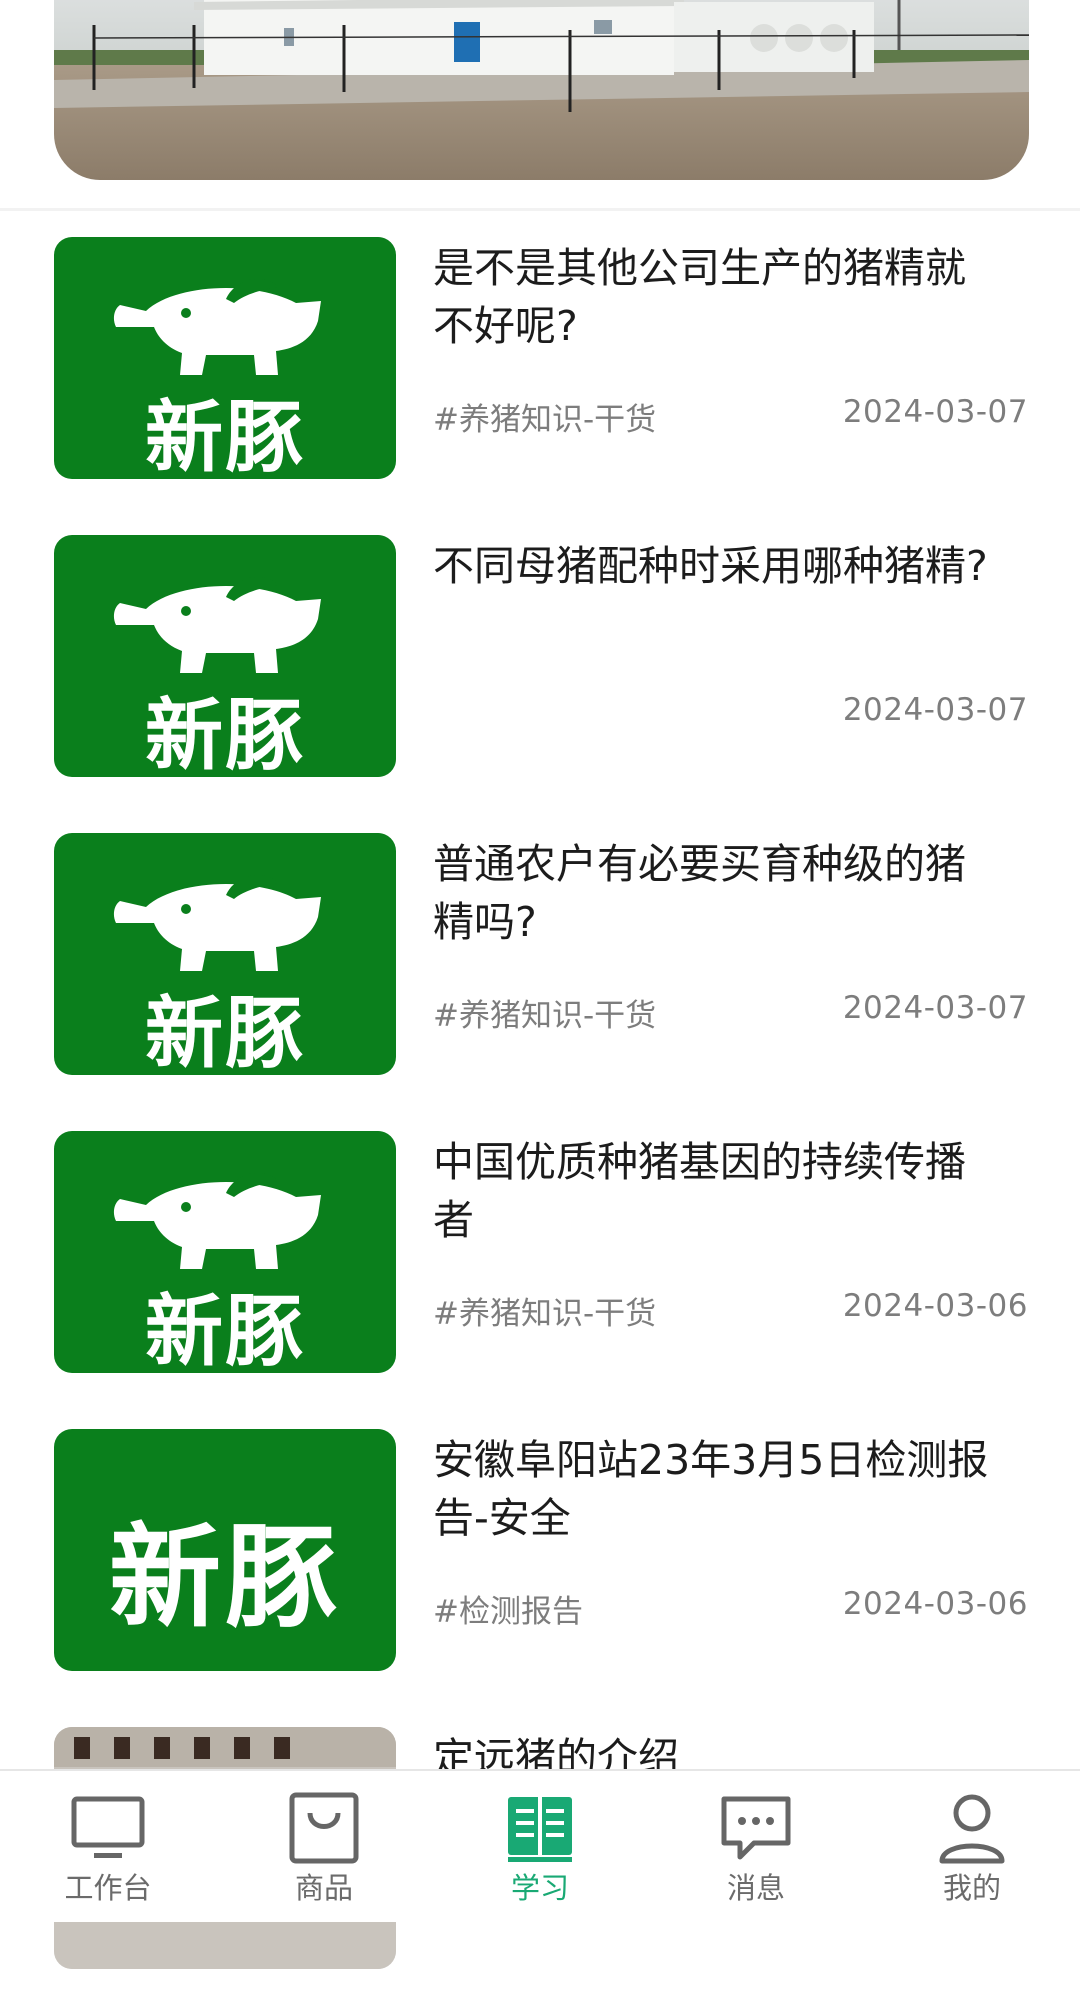 The height and width of the screenshot is (1999, 1080). Describe the element at coordinates (540, 956) in the screenshot. I see `article-item: 新豚 普通农户有必要买育种级的猪精吗? #养猪知识-干货 2024-03-07` at that location.